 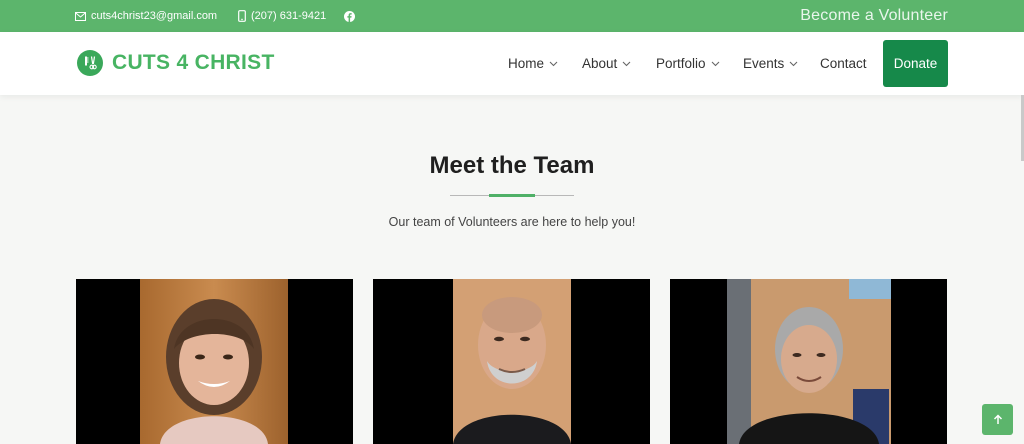 I want to click on nav-portfolio: Portfolio, so click(x=688, y=63).